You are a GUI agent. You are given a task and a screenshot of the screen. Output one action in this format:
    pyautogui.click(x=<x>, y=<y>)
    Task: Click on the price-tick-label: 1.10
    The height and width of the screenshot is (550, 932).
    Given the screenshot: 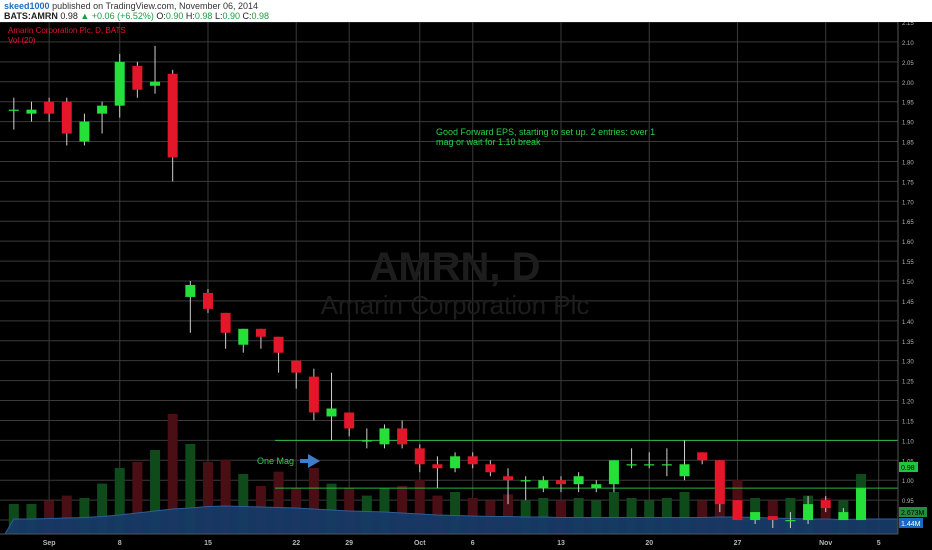 What is the action you would take?
    pyautogui.click(x=908, y=442)
    